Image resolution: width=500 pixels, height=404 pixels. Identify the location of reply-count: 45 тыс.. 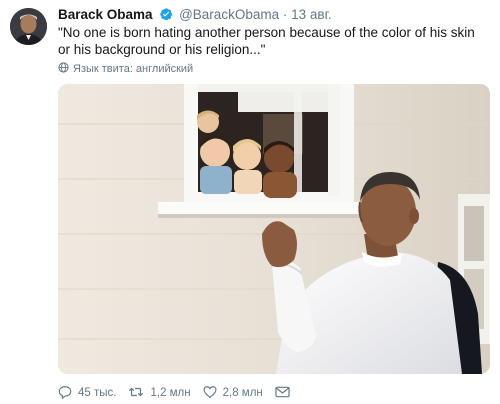
(97, 393).